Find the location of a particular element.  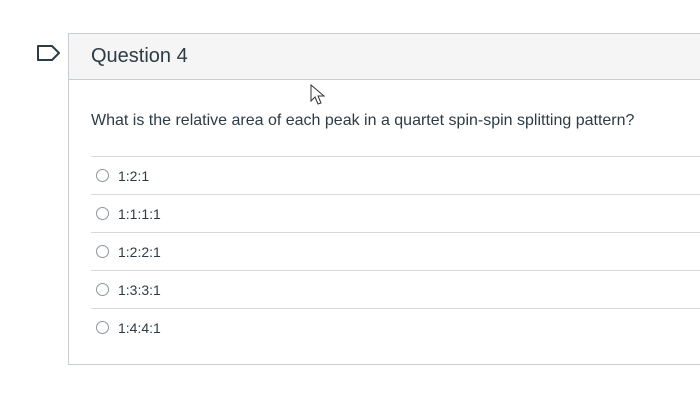

answer-label: 1:4:4:1 is located at coordinates (139, 327).